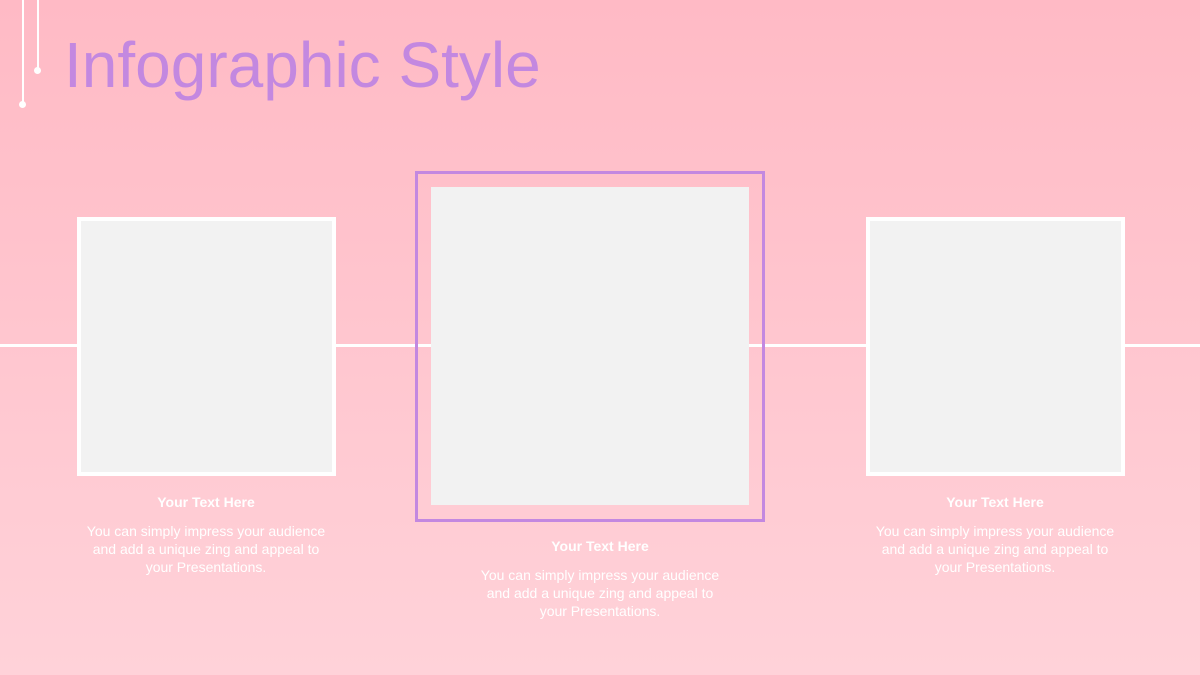 This screenshot has height=675, width=1200. Describe the element at coordinates (302, 65) in the screenshot. I see `slide-title: Infographic Style` at that location.